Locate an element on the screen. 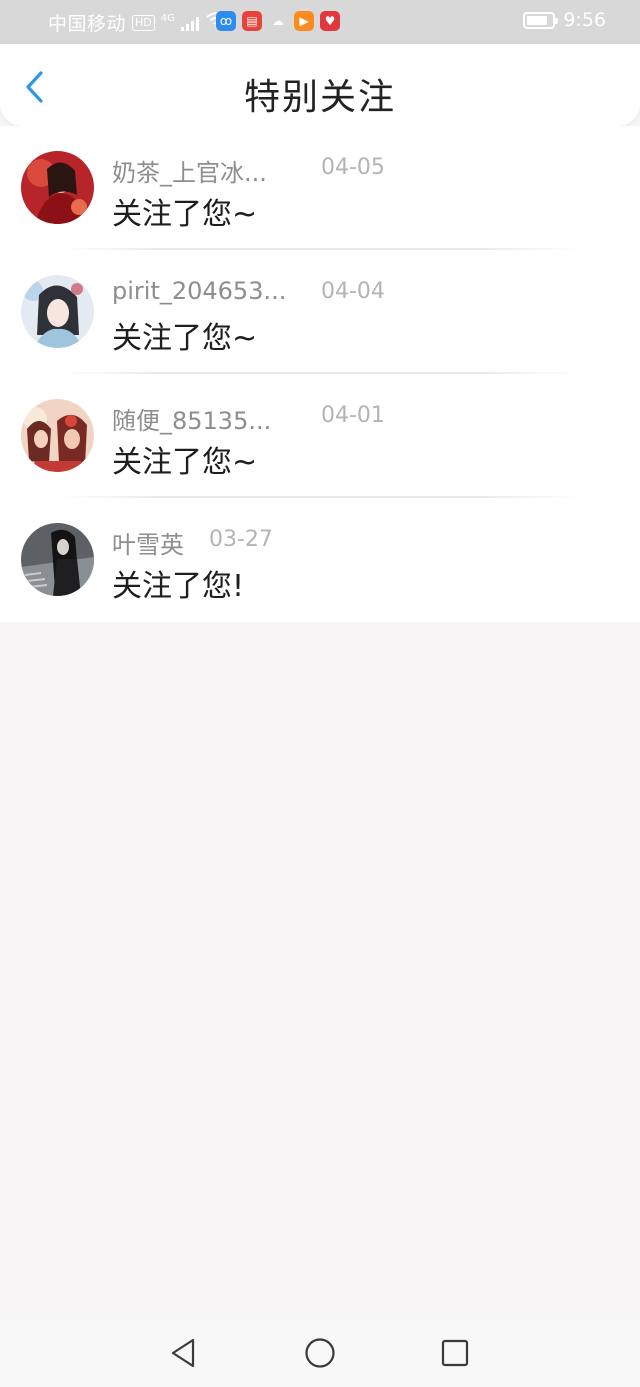  system-nav-bar is located at coordinates (320, 1352).